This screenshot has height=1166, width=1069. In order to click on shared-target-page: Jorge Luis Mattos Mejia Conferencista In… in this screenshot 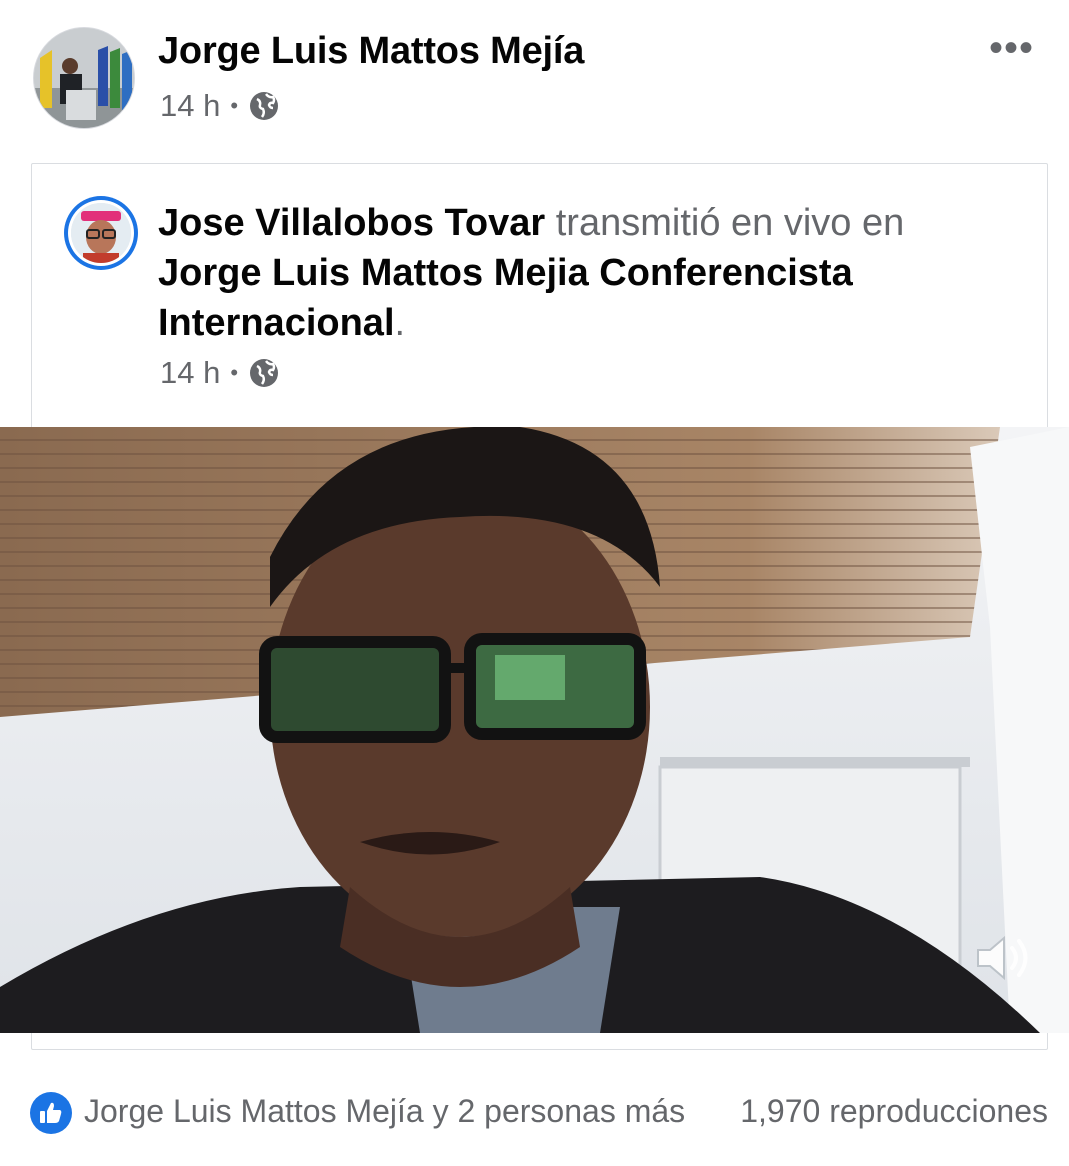, I will do `click(505, 298)`.